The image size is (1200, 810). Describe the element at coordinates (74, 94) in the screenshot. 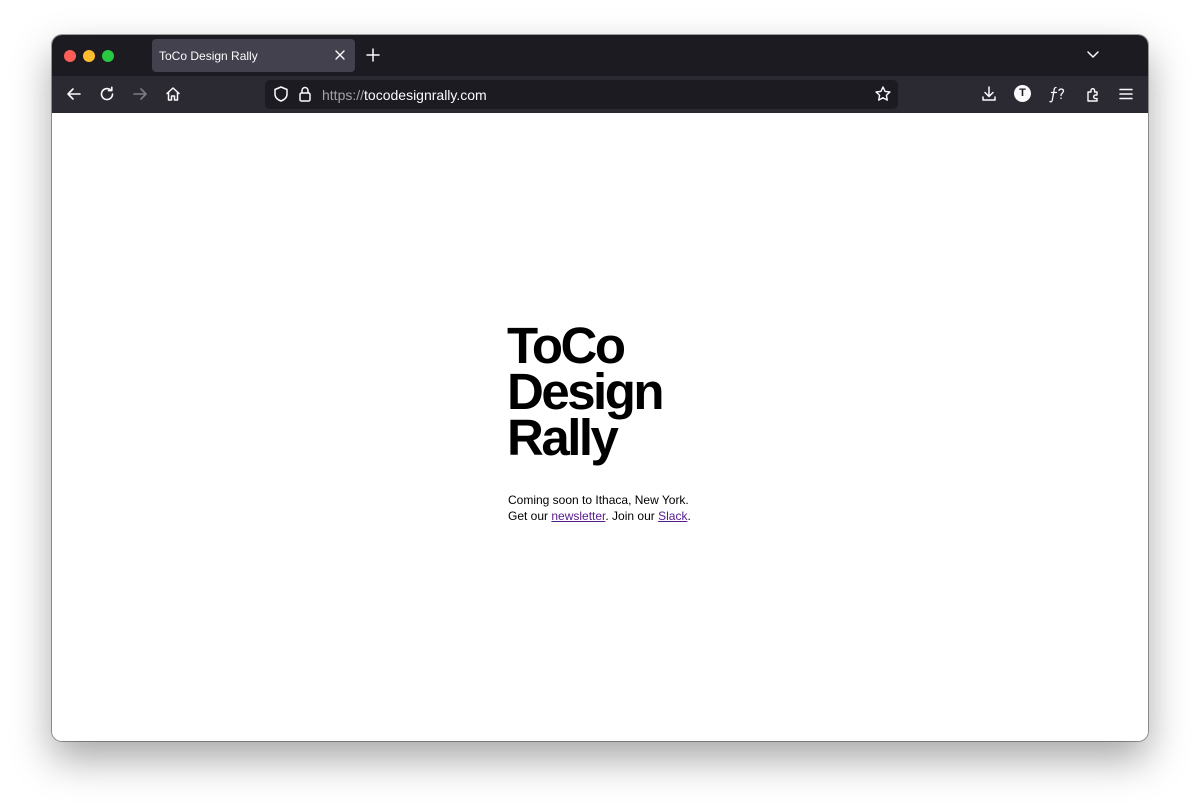

I see `back-arrow-icon` at that location.